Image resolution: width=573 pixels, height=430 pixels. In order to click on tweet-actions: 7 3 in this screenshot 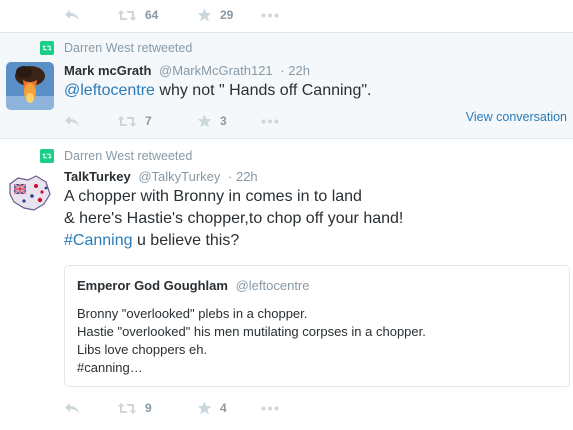, I will do `click(171, 121)`.